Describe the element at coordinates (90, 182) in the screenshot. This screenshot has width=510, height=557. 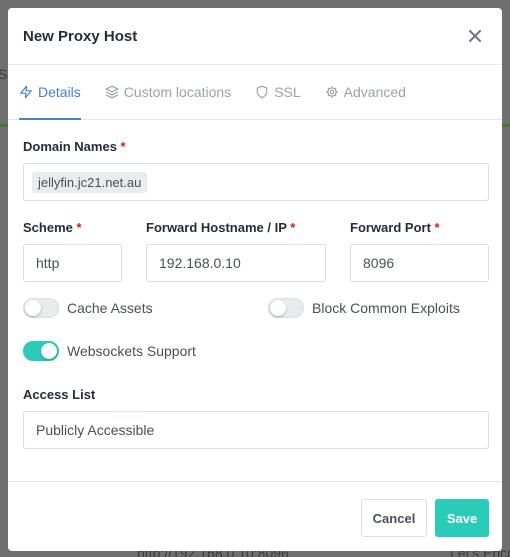
I see `domain-chip: jellyfin.jc21.net.au` at that location.